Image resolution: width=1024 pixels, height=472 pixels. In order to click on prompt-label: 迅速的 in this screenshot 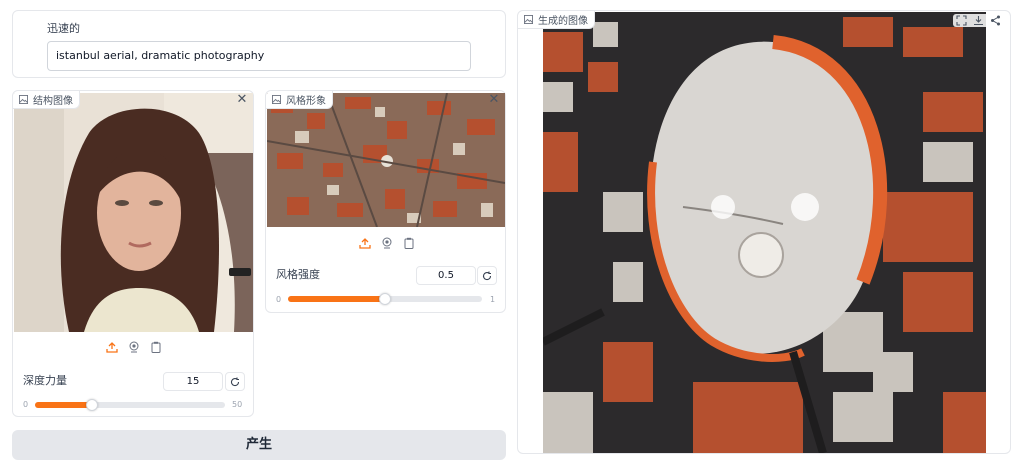, I will do `click(63, 28)`.